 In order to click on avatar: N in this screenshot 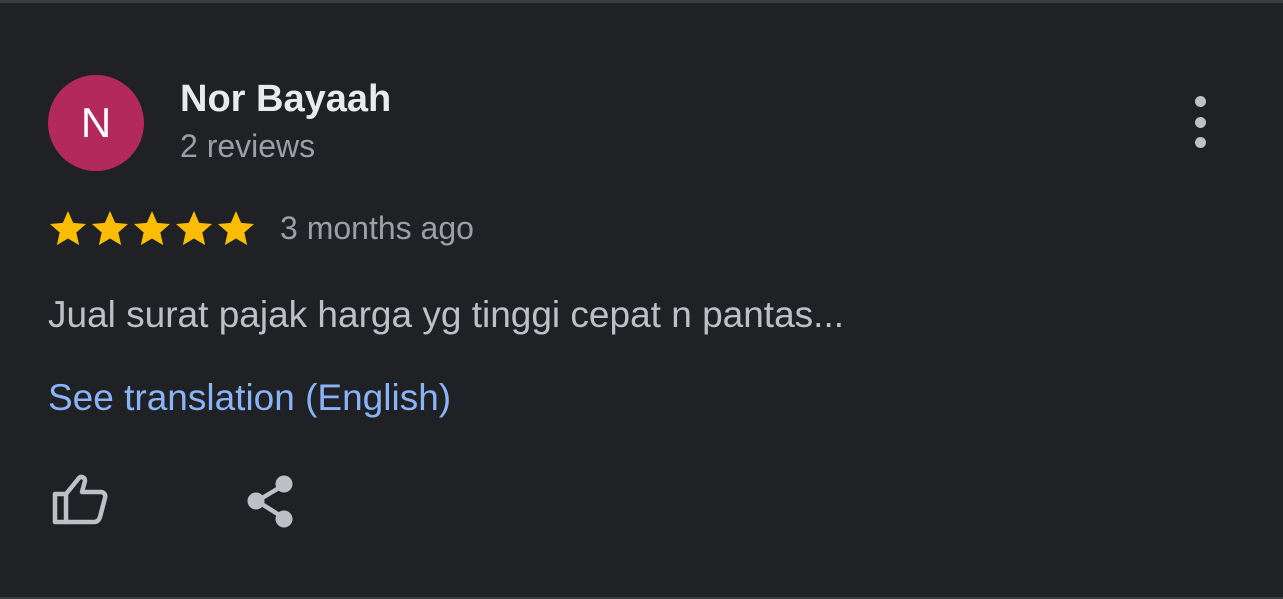, I will do `click(96, 123)`.